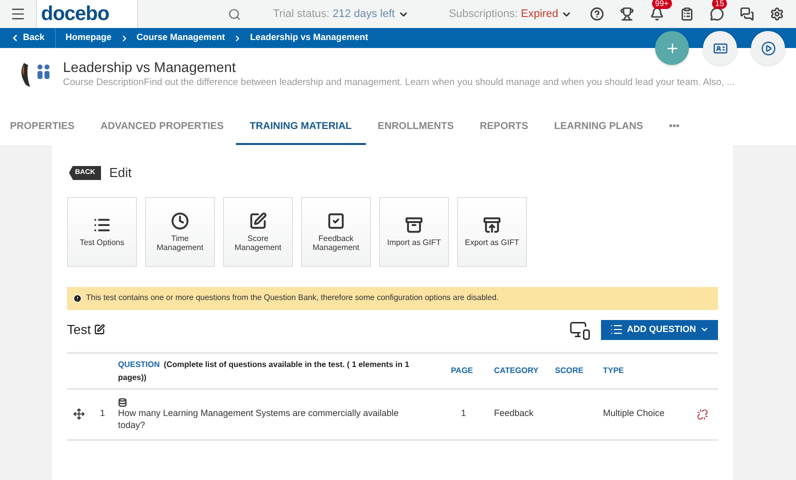 This screenshot has height=480, width=796. I want to click on trial-status-dropdown: Trial status: 212 days left, so click(341, 14).